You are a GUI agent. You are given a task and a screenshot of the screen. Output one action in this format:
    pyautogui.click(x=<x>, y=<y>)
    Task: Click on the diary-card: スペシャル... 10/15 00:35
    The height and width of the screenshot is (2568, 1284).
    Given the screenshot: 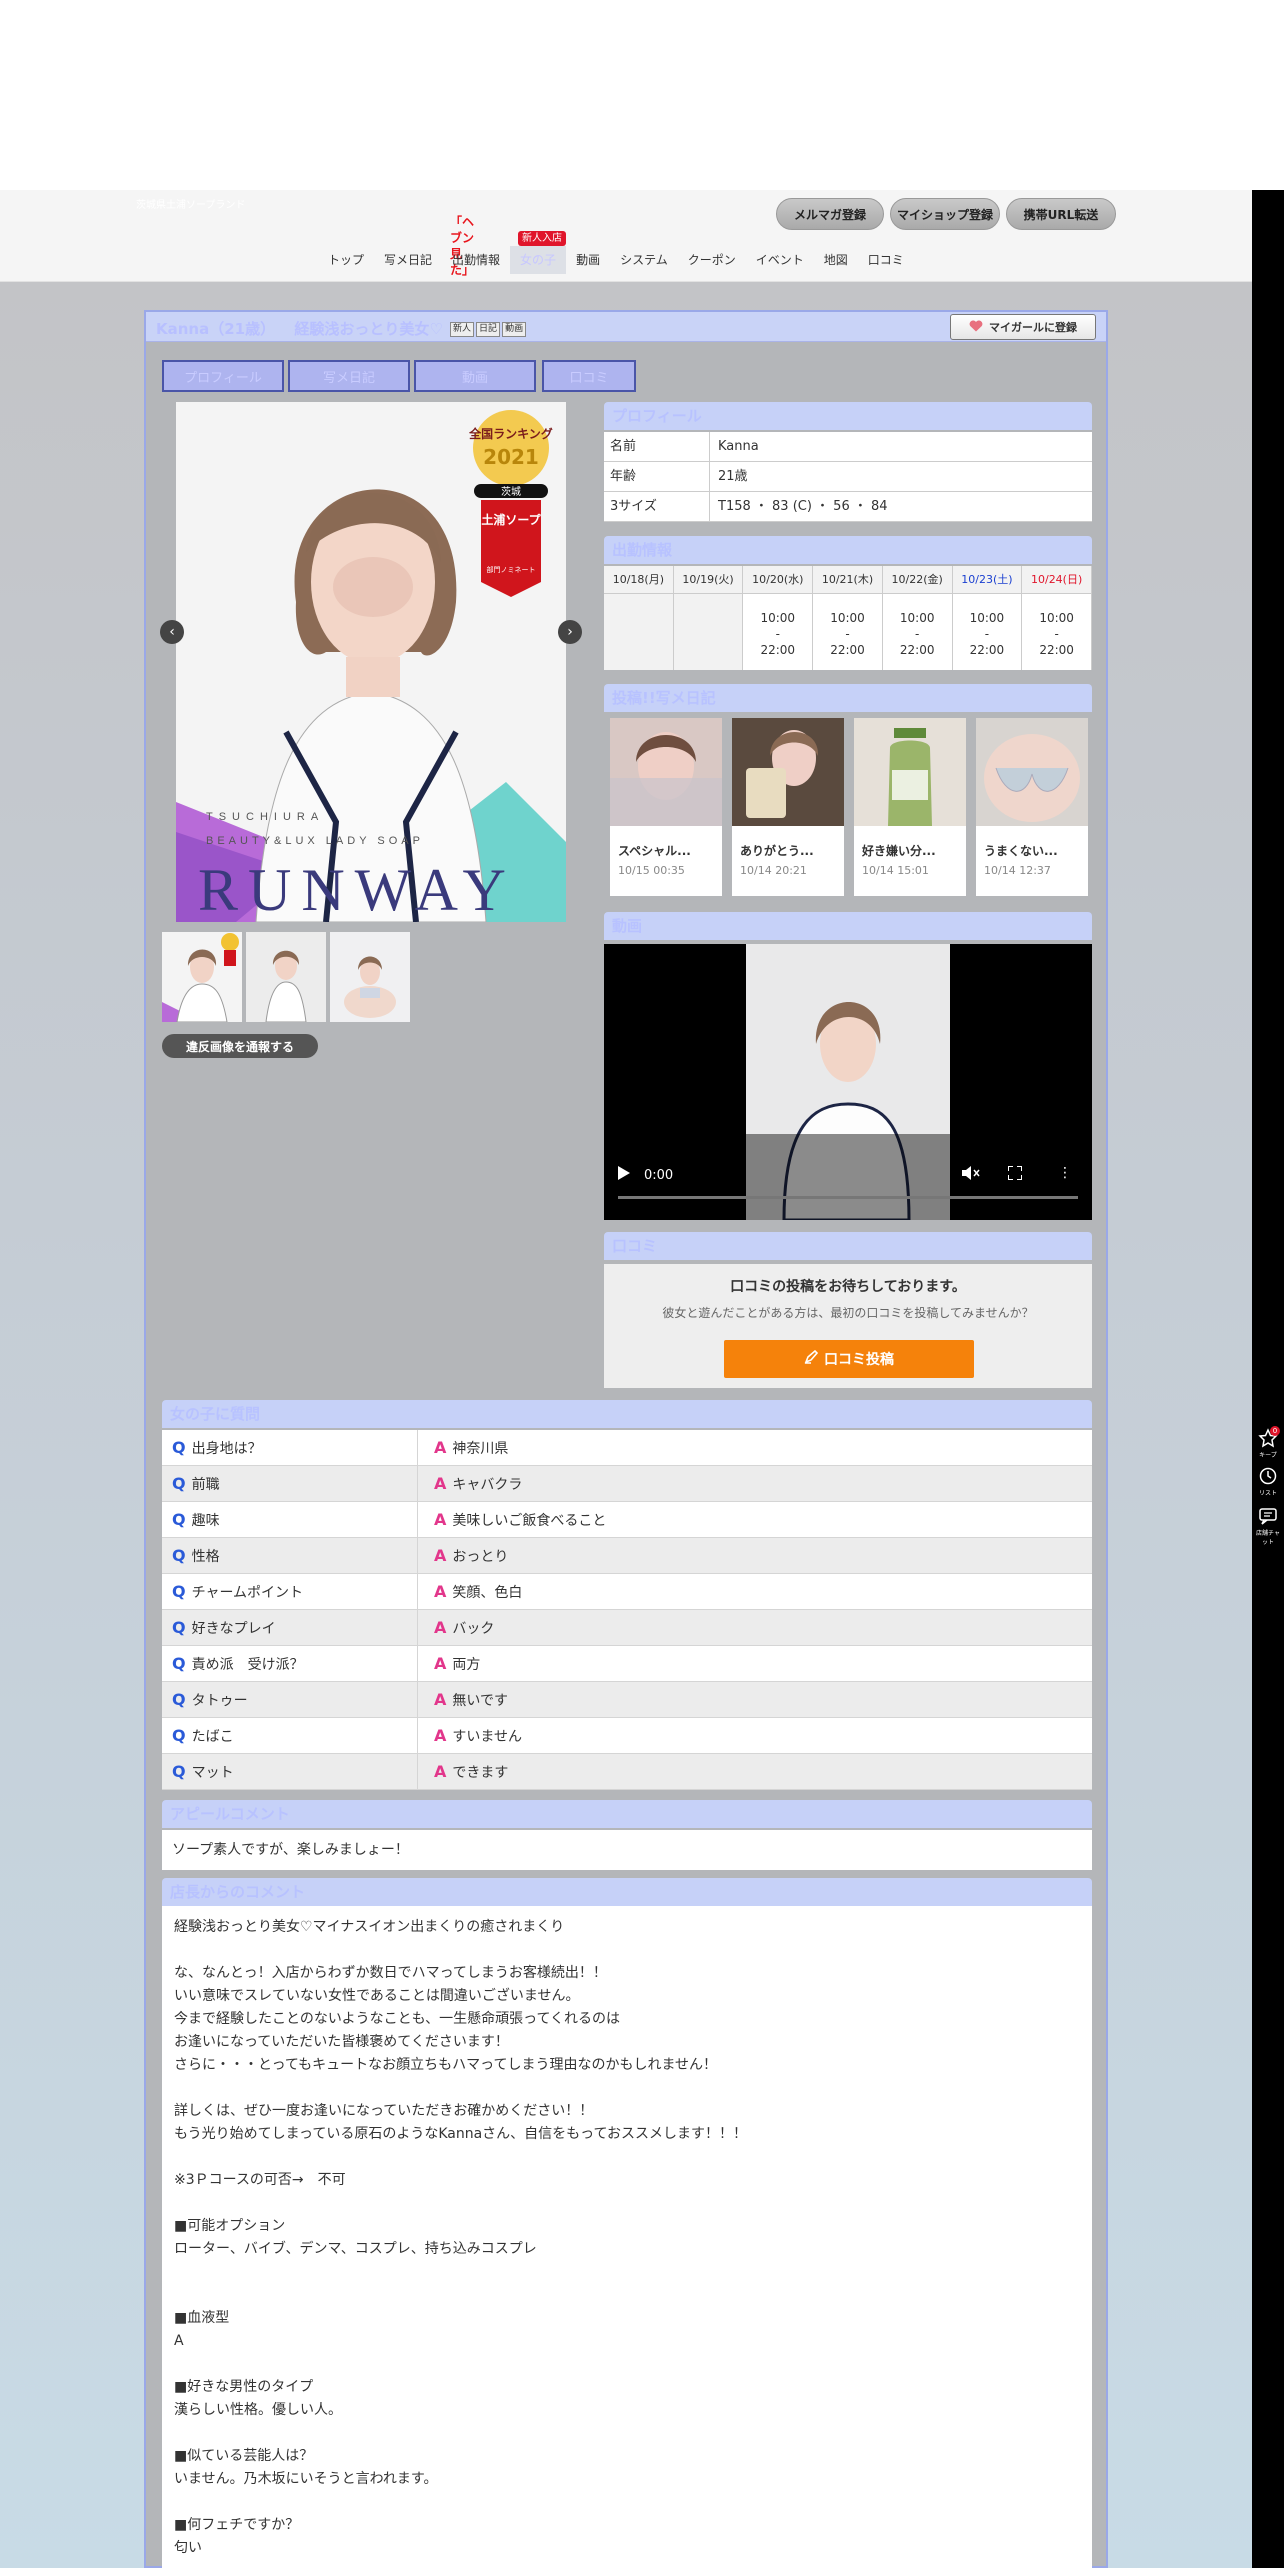 What is the action you would take?
    pyautogui.click(x=666, y=807)
    